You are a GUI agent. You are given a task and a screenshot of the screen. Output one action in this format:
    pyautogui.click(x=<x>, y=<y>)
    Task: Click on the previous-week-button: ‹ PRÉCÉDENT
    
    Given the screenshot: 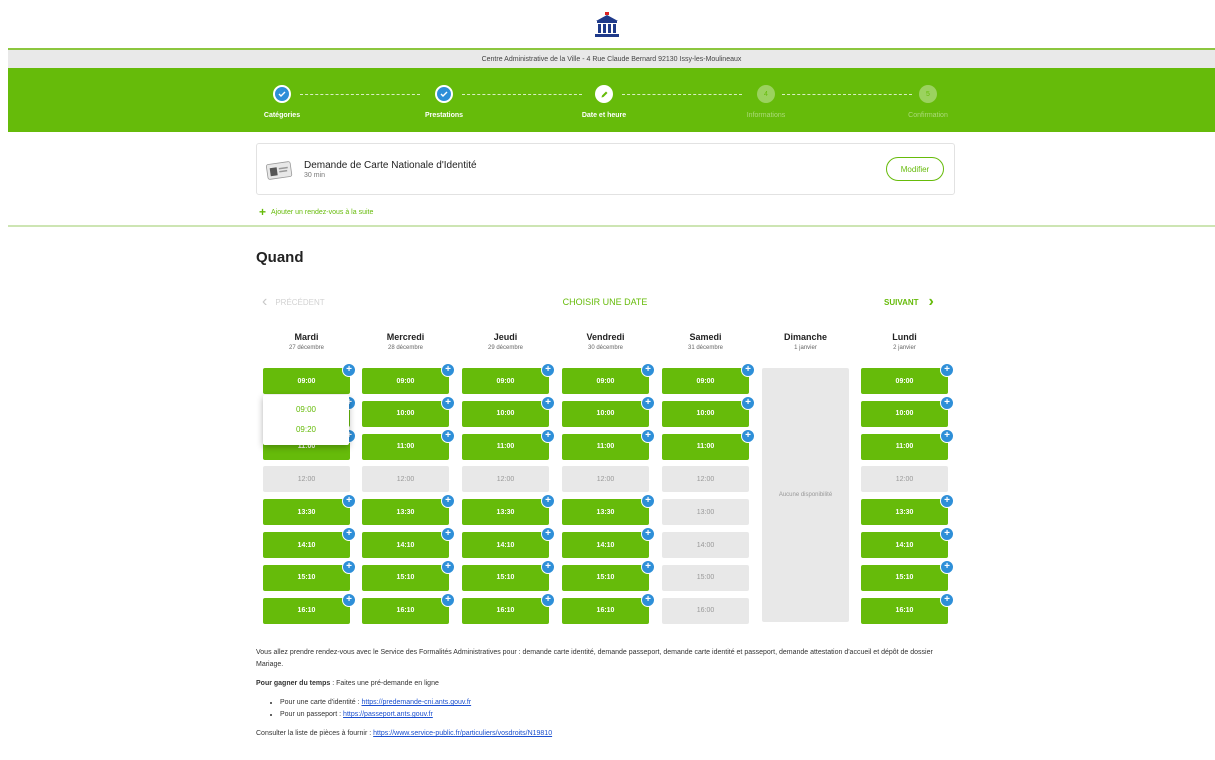 What is the action you would take?
    pyautogui.click(x=293, y=302)
    